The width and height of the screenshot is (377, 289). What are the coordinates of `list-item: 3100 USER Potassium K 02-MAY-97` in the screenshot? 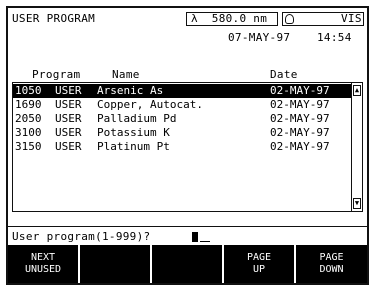 It's located at (182, 133).